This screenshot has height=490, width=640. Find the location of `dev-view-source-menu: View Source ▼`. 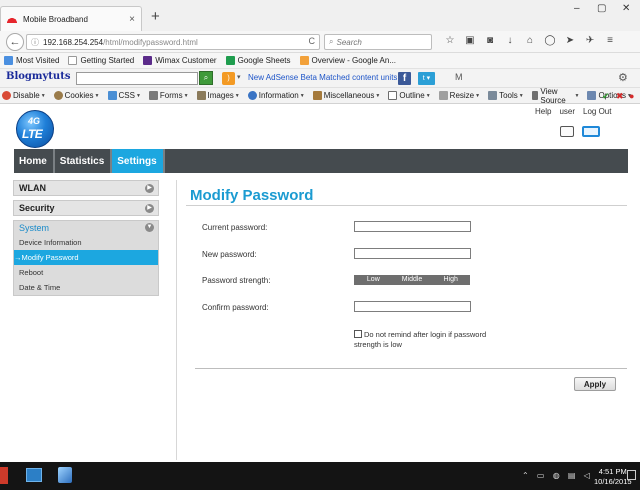

dev-view-source-menu: View Source ▼ is located at coordinates (555, 96).